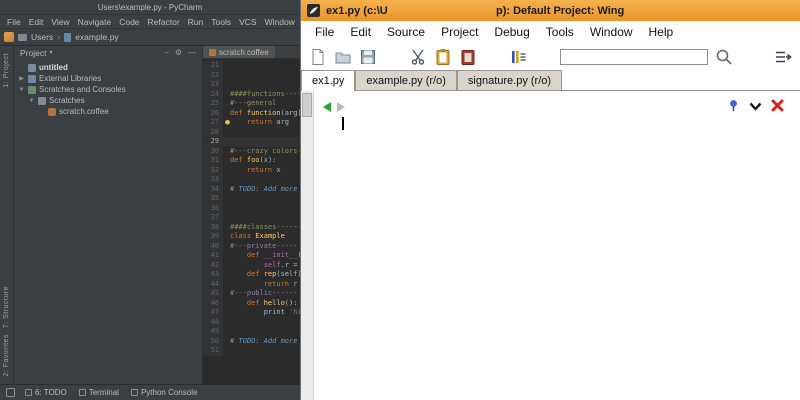 Image resolution: width=800 pixels, height=400 pixels. I want to click on tab-example-py-r-o: example.py (r/o), so click(406, 80).